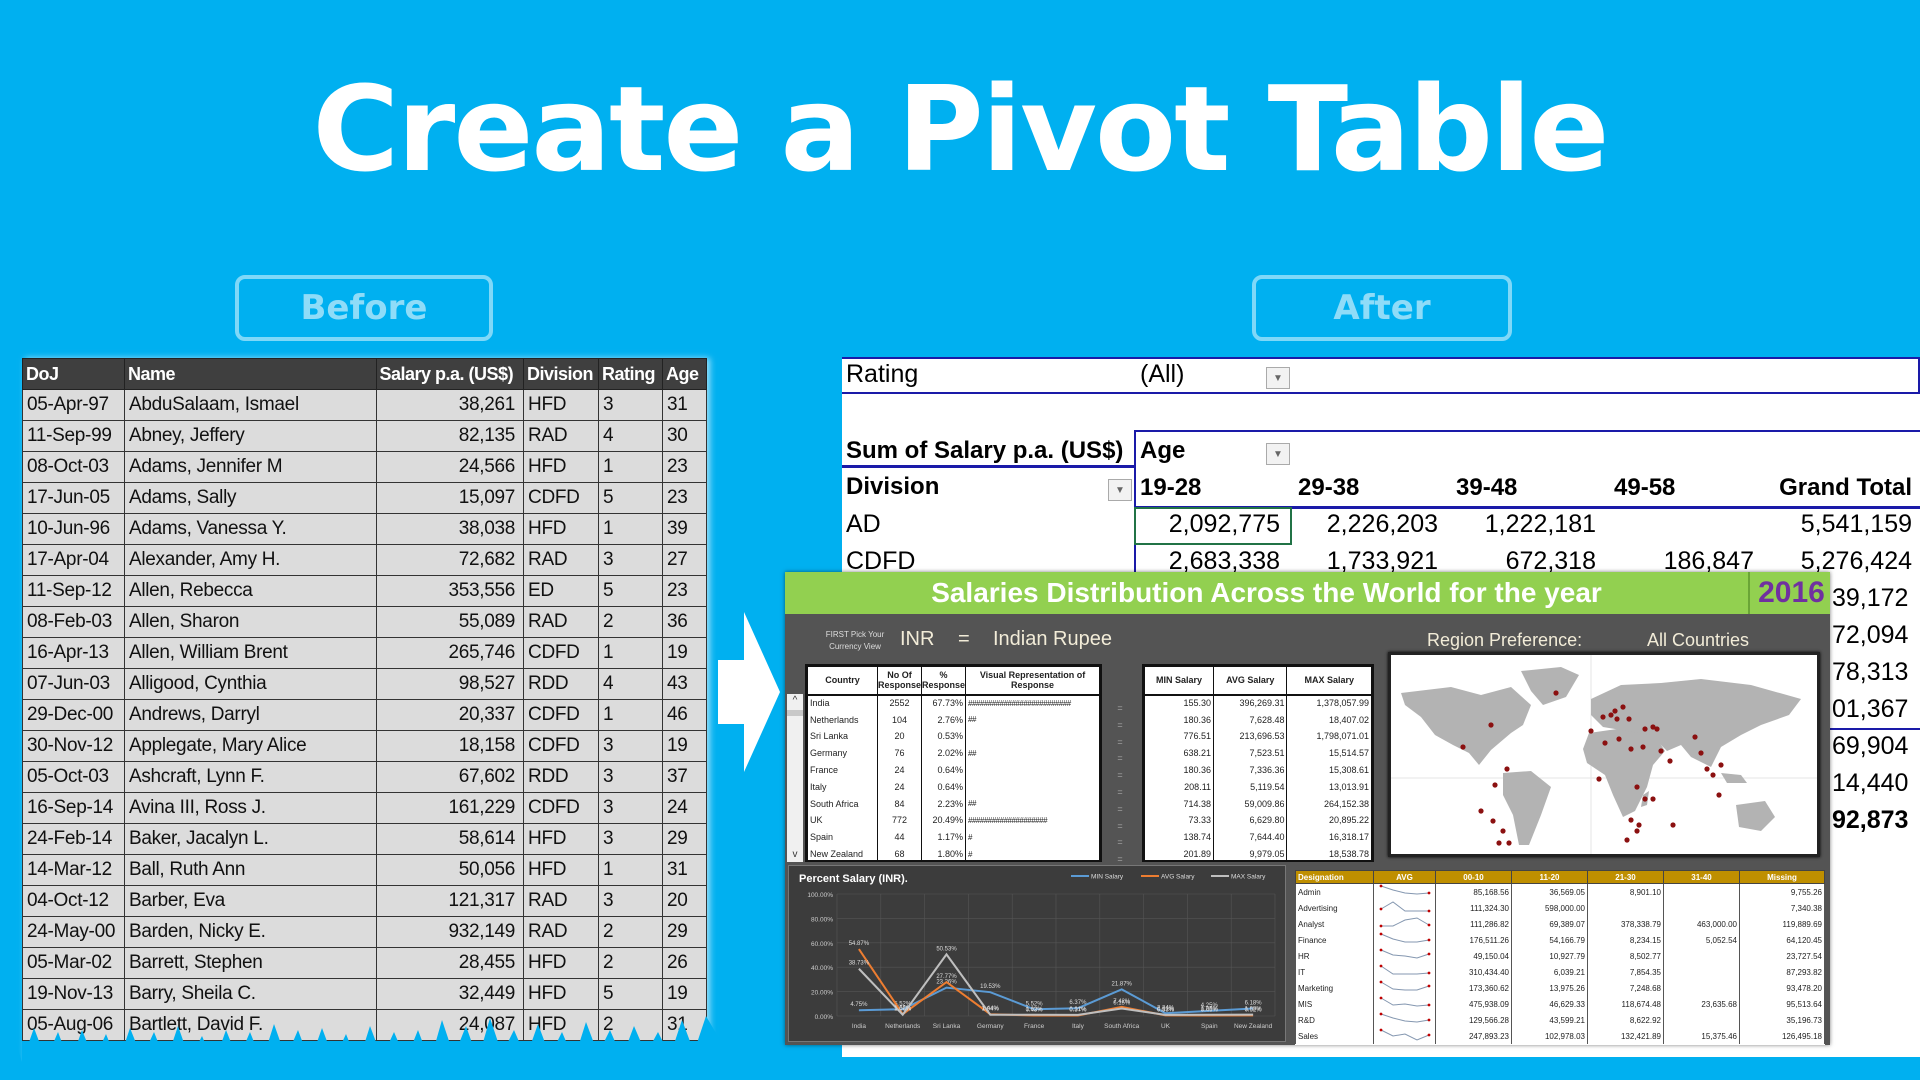 The height and width of the screenshot is (1080, 1920). I want to click on table-cell: Ashcraft, Lynn F., so click(250, 777).